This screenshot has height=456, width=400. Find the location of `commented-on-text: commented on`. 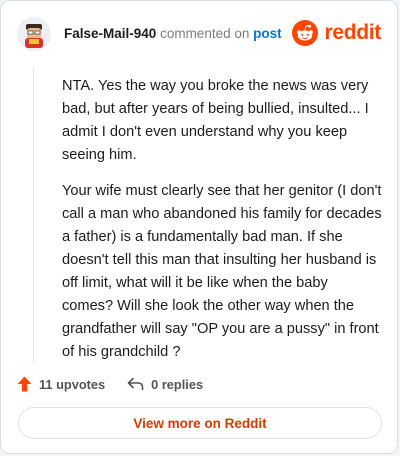

commented-on-text: commented on is located at coordinates (205, 33).